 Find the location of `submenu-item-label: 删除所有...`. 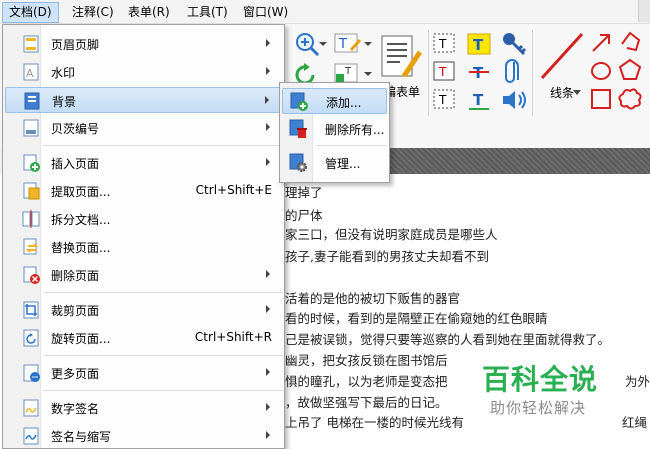

submenu-item-label: 删除所有... is located at coordinates (355, 130).